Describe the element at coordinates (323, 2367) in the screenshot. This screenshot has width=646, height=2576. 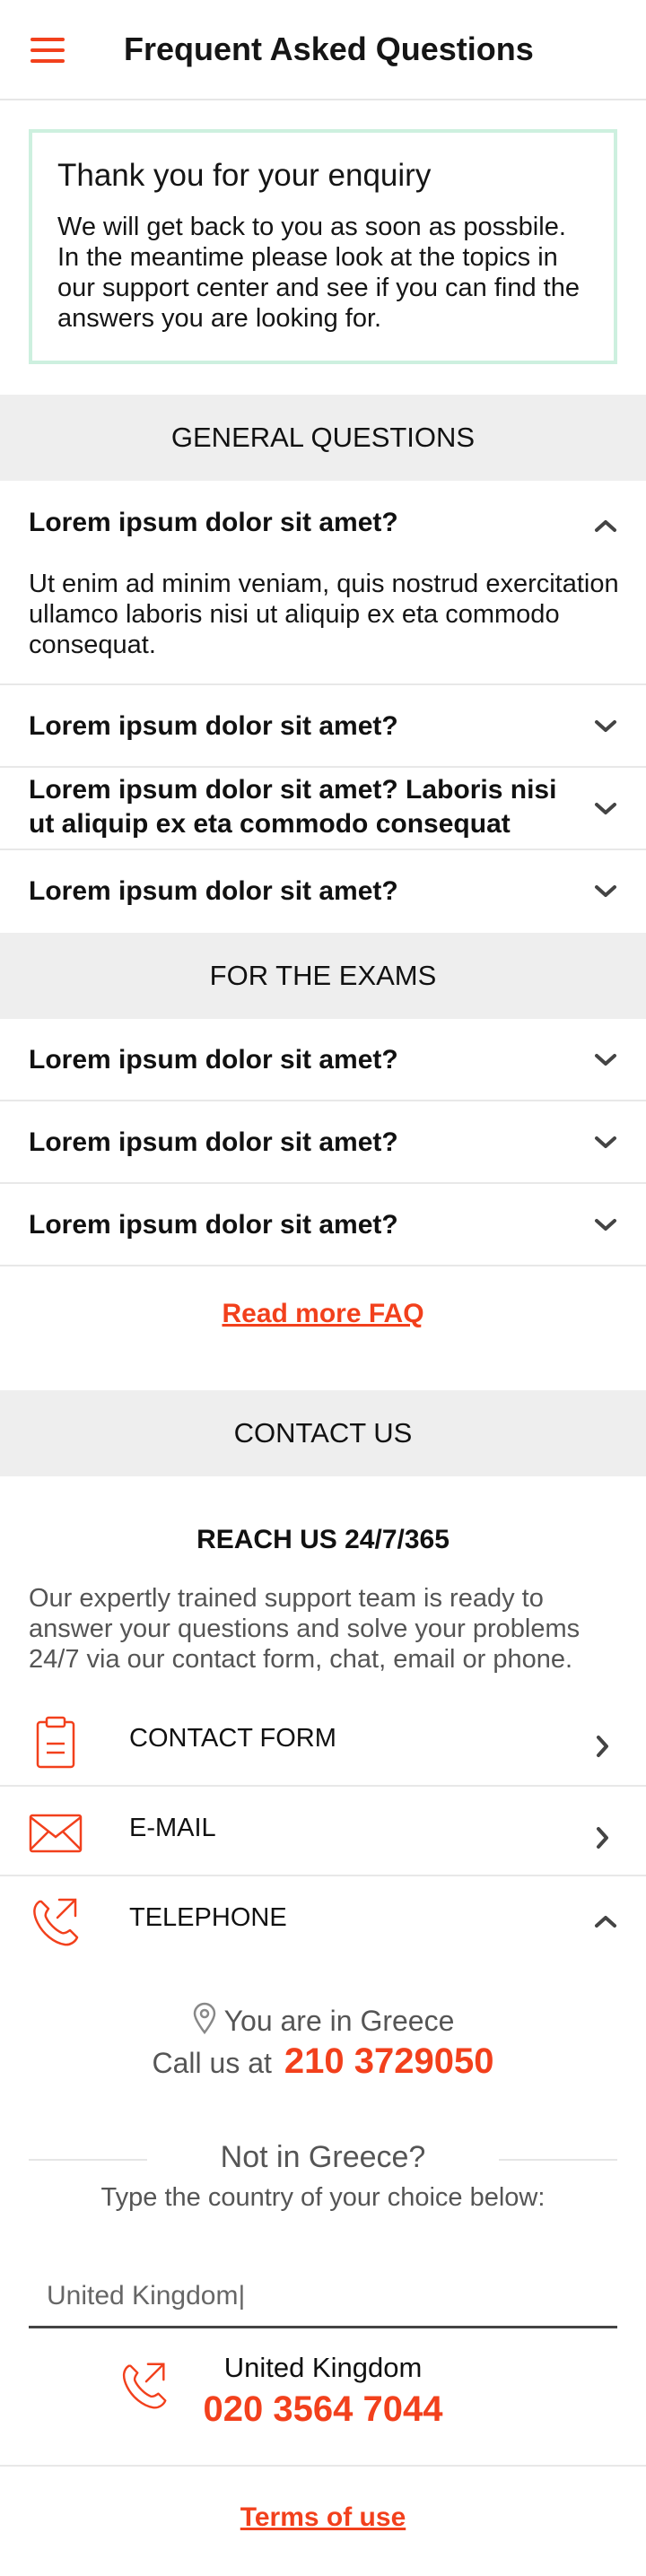
I see `result-country: United Kingdom` at that location.